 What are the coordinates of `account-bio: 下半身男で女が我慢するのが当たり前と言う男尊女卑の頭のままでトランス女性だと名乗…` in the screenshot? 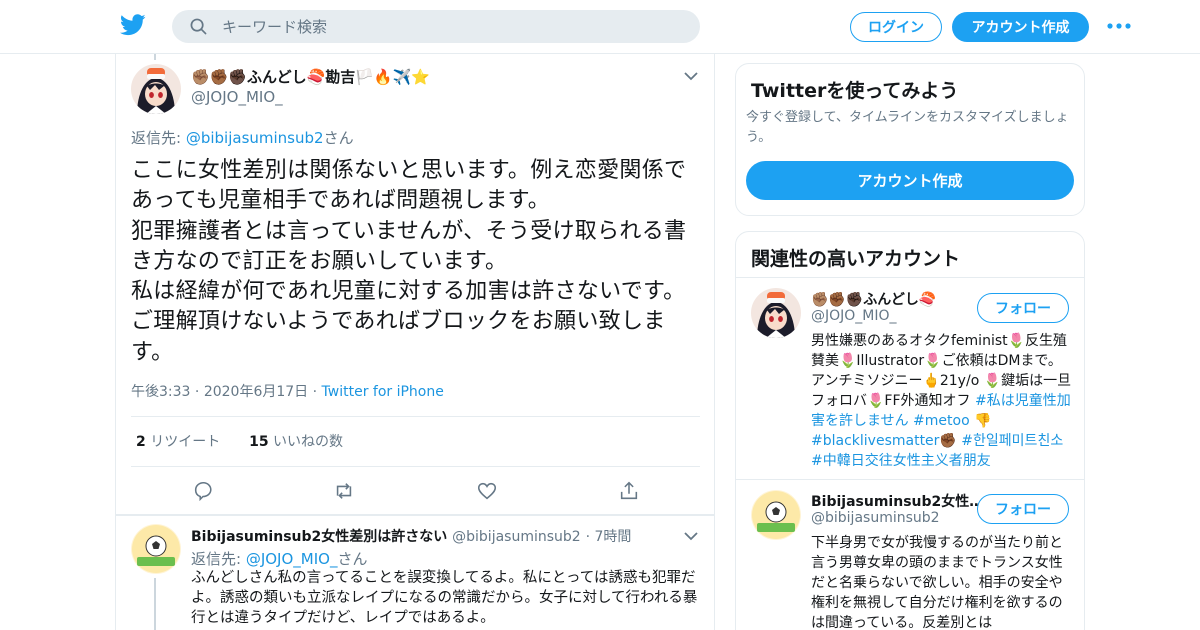 It's located at (937, 582).